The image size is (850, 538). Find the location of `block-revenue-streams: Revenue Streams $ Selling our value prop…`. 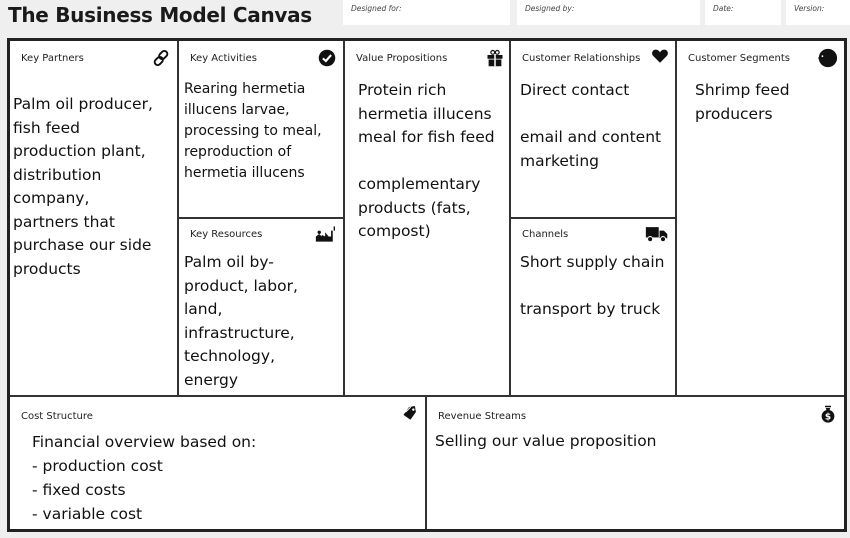

block-revenue-streams: Revenue Streams $ Selling our value prop… is located at coordinates (635, 463).